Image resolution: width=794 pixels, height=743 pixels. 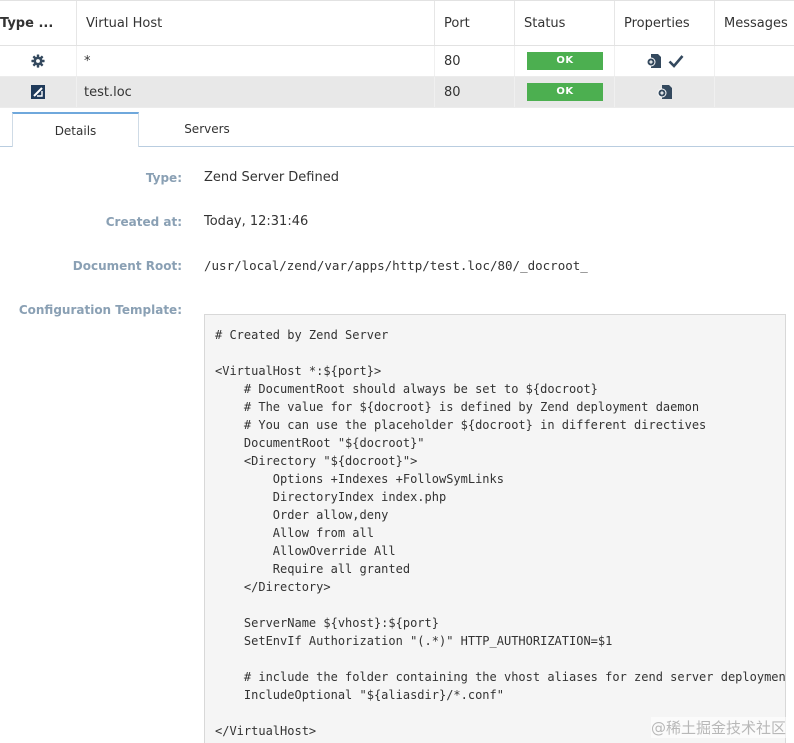 I want to click on gear-icon, so click(x=38, y=61).